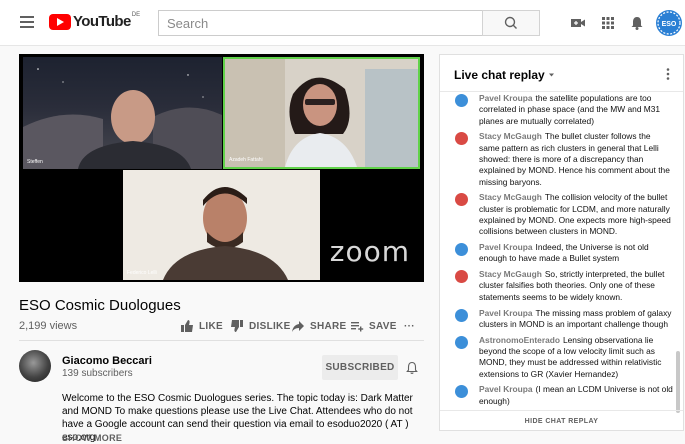 This screenshot has height=444, width=685. What do you see at coordinates (578, 23) in the screenshot?
I see `create-video-icon` at bounding box center [578, 23].